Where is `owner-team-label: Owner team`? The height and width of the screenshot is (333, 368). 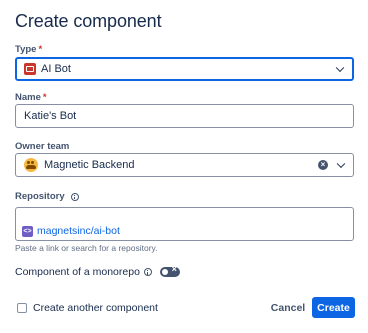
owner-team-label: Owner team is located at coordinates (42, 146).